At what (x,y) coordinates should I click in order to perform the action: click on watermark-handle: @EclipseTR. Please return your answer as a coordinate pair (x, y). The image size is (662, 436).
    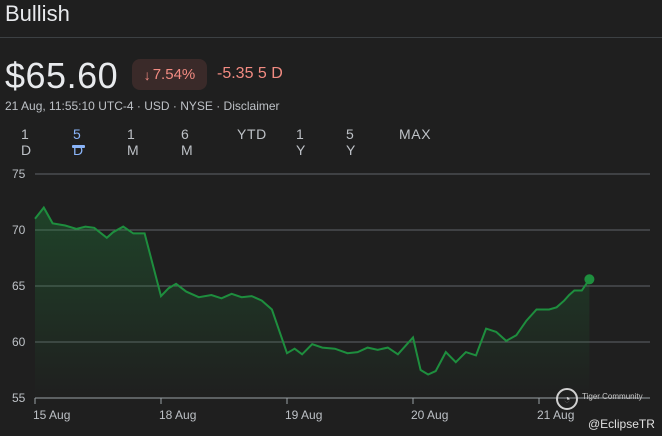
    Looking at the image, I should click on (621, 424).